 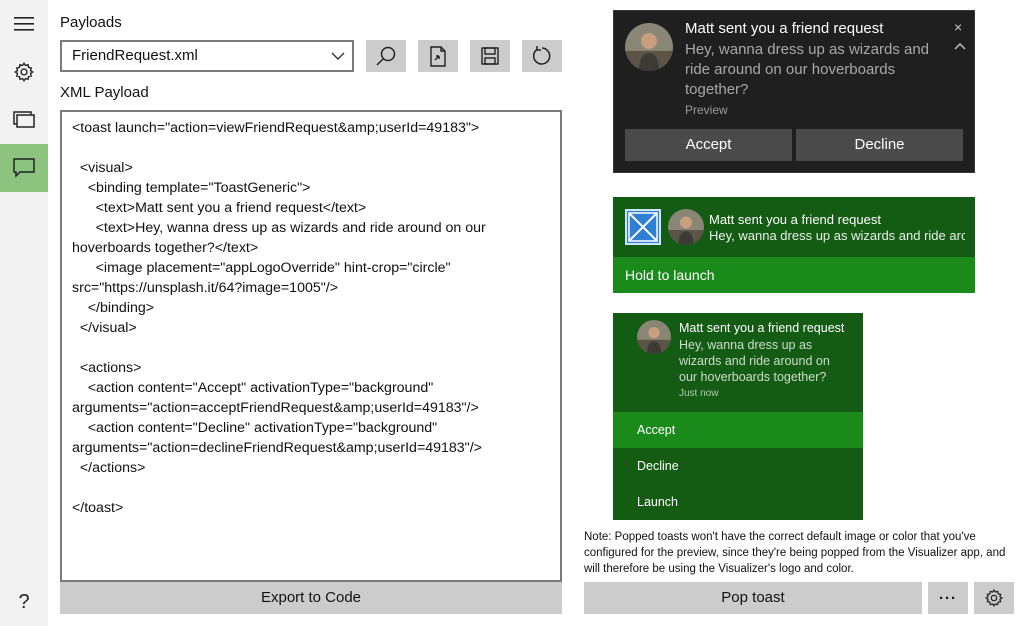 I want to click on search-button, so click(x=386, y=56).